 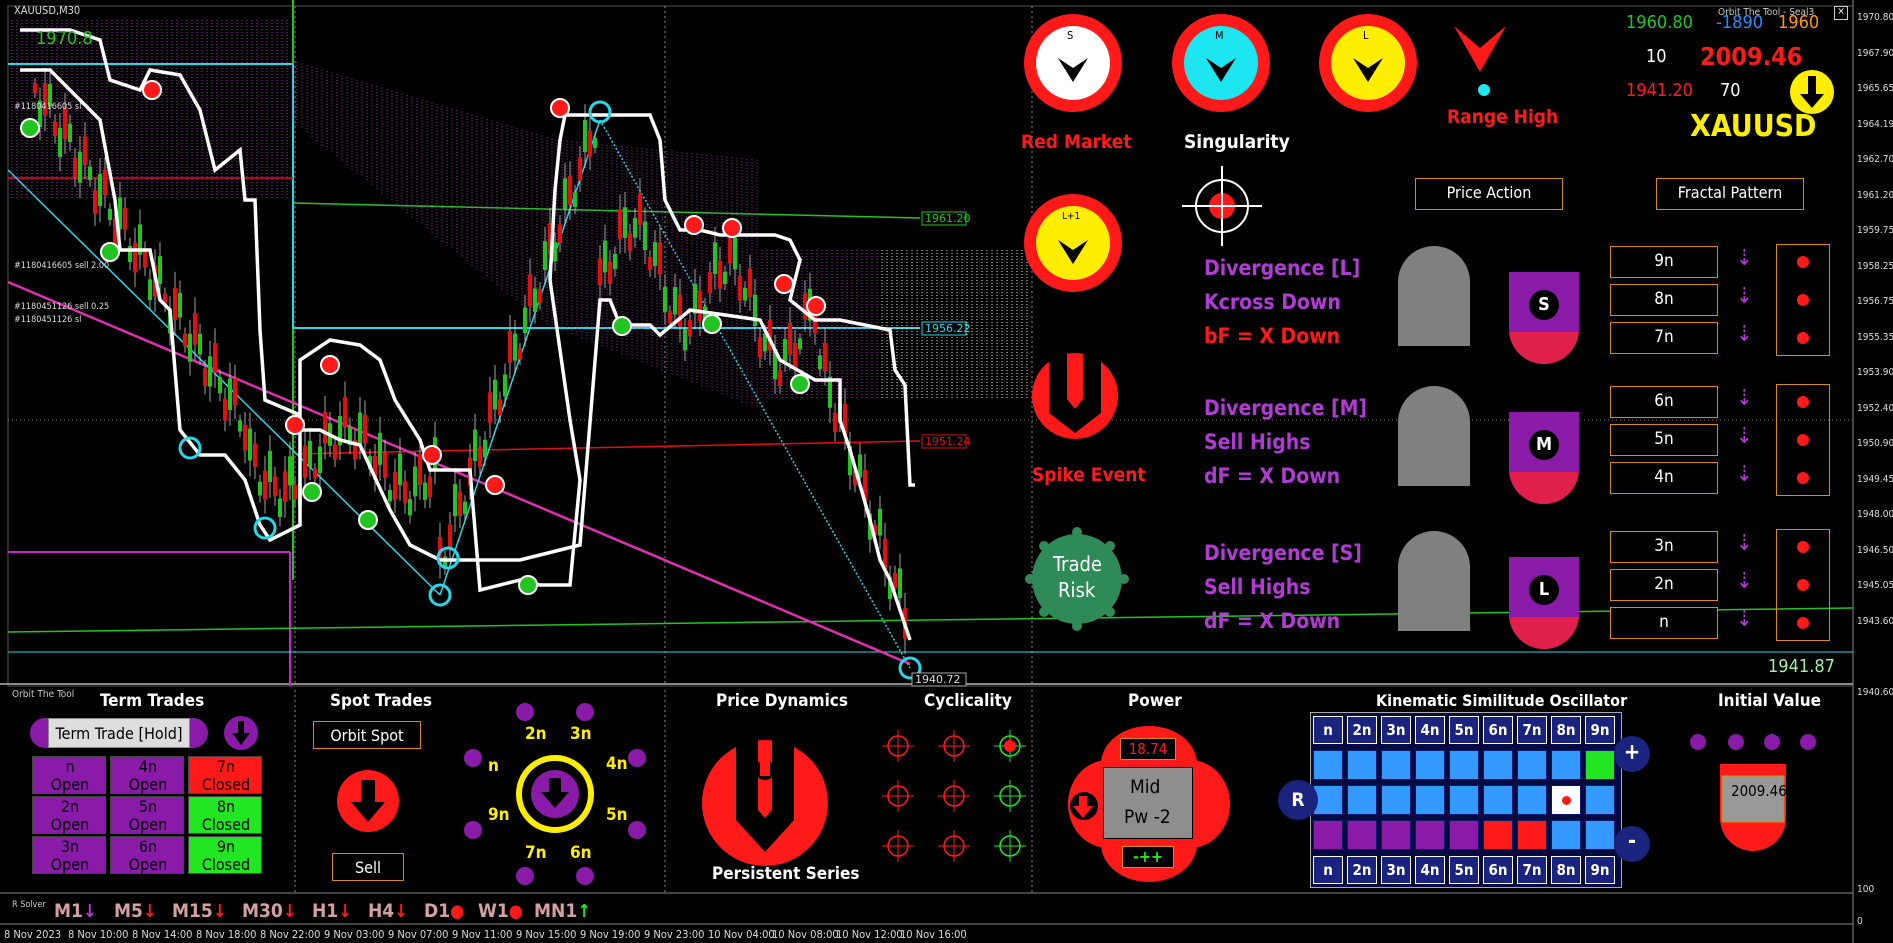 What do you see at coordinates (1664, 402) in the screenshot?
I see `fractal-n-box: 6n` at bounding box center [1664, 402].